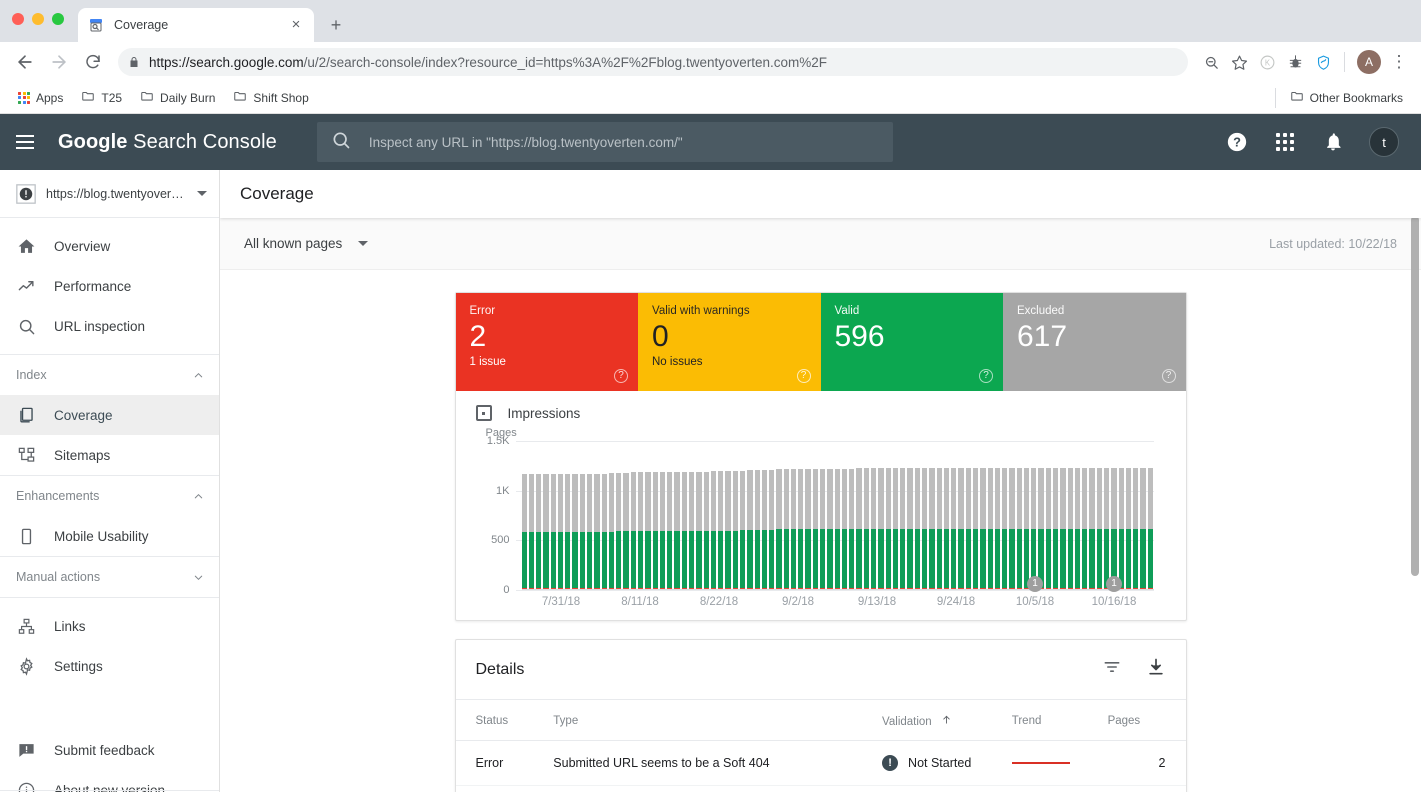 The height and width of the screenshot is (792, 1421). What do you see at coordinates (821, 417) in the screenshot?
I see `impressions-toggle: Impressions` at bounding box center [821, 417].